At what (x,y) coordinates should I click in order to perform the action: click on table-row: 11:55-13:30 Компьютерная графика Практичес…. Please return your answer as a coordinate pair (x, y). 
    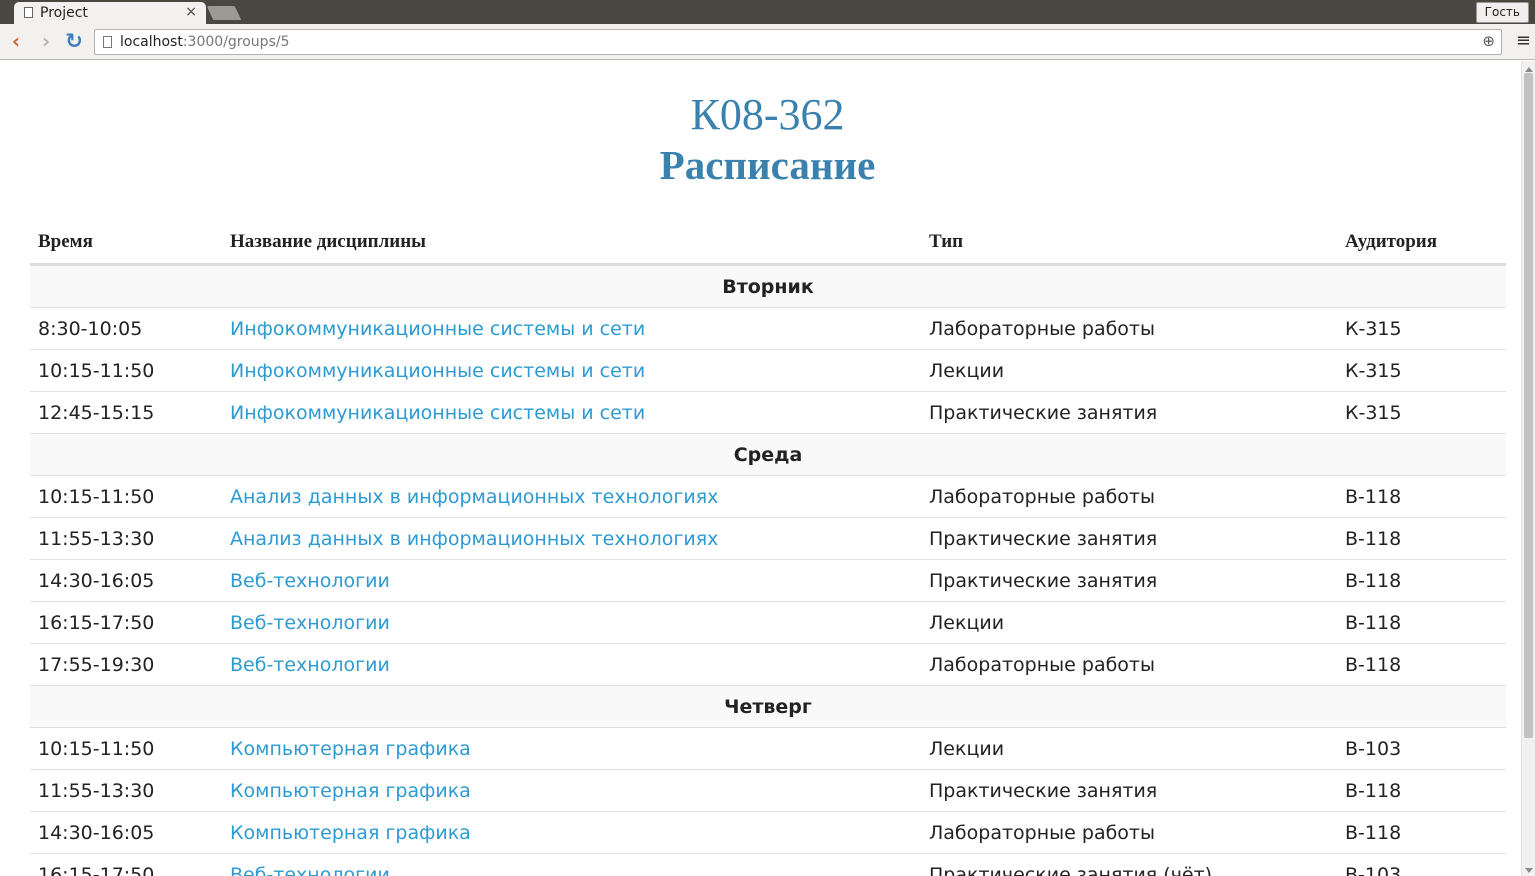
    Looking at the image, I should click on (768, 790).